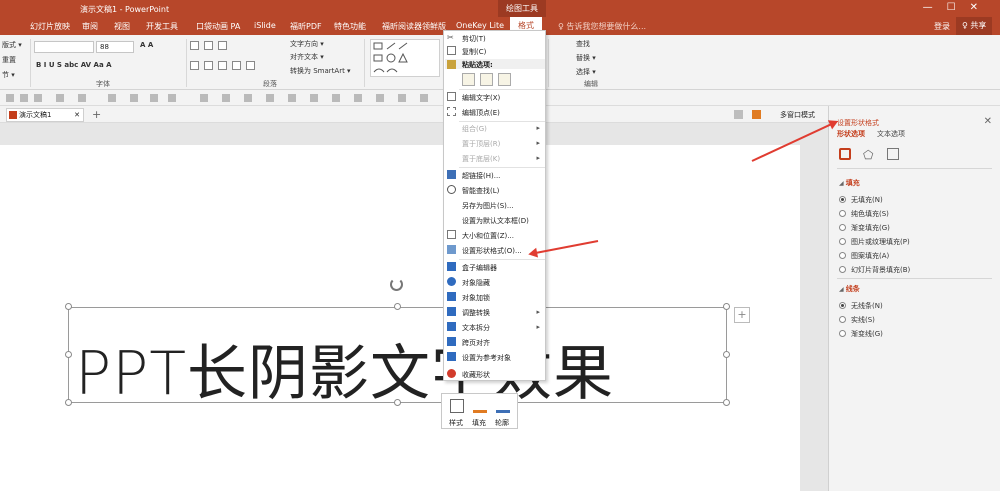 This screenshot has width=1000, height=491. What do you see at coordinates (265, 25) in the screenshot?
I see `tab-islide: iSlide` at bounding box center [265, 25].